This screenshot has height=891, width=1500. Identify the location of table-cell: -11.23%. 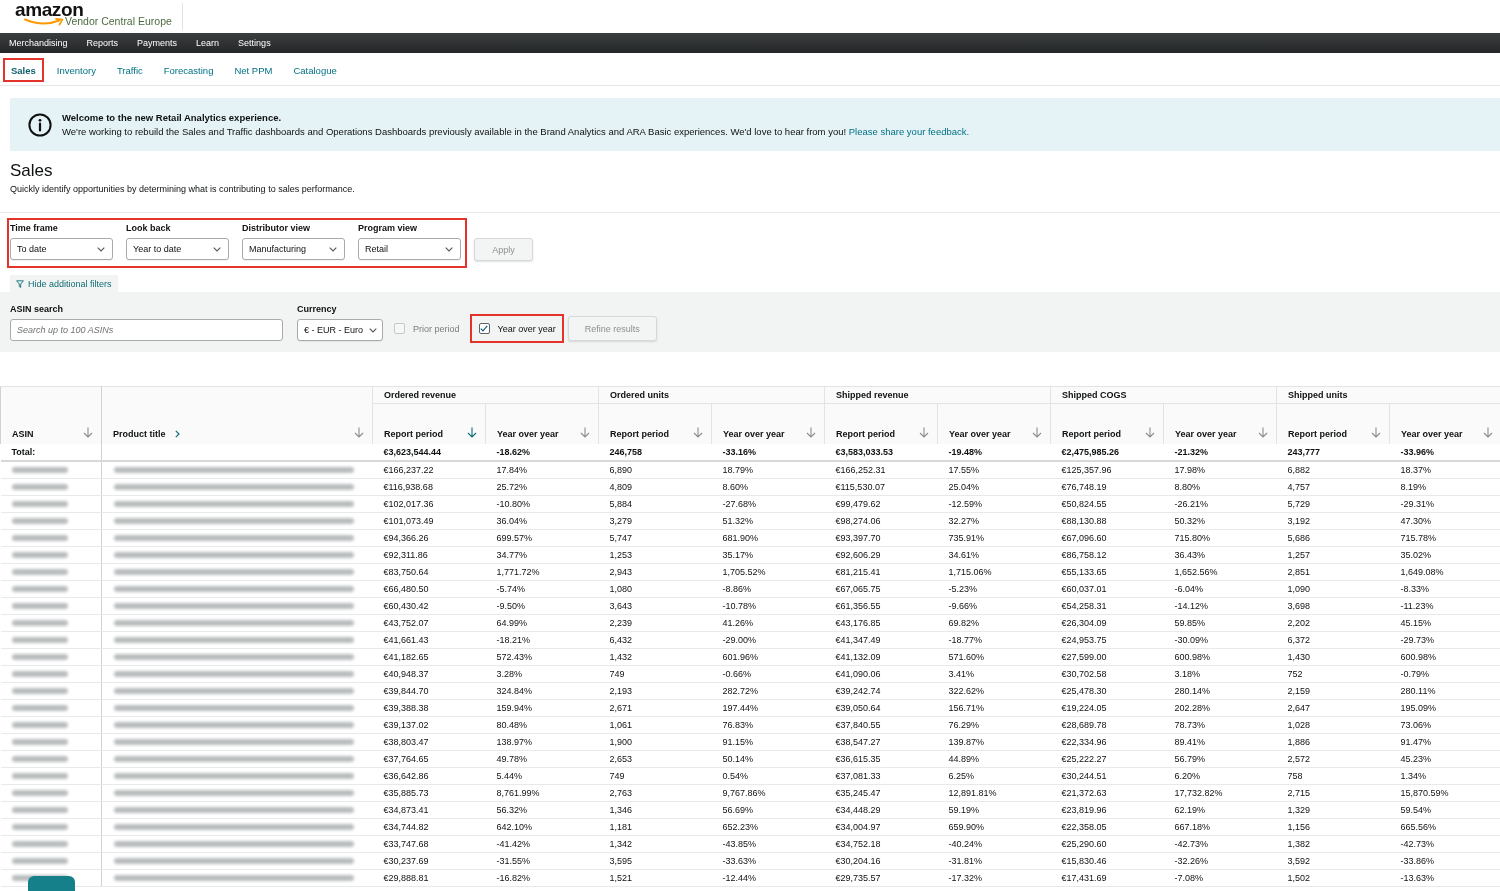
(1444, 606).